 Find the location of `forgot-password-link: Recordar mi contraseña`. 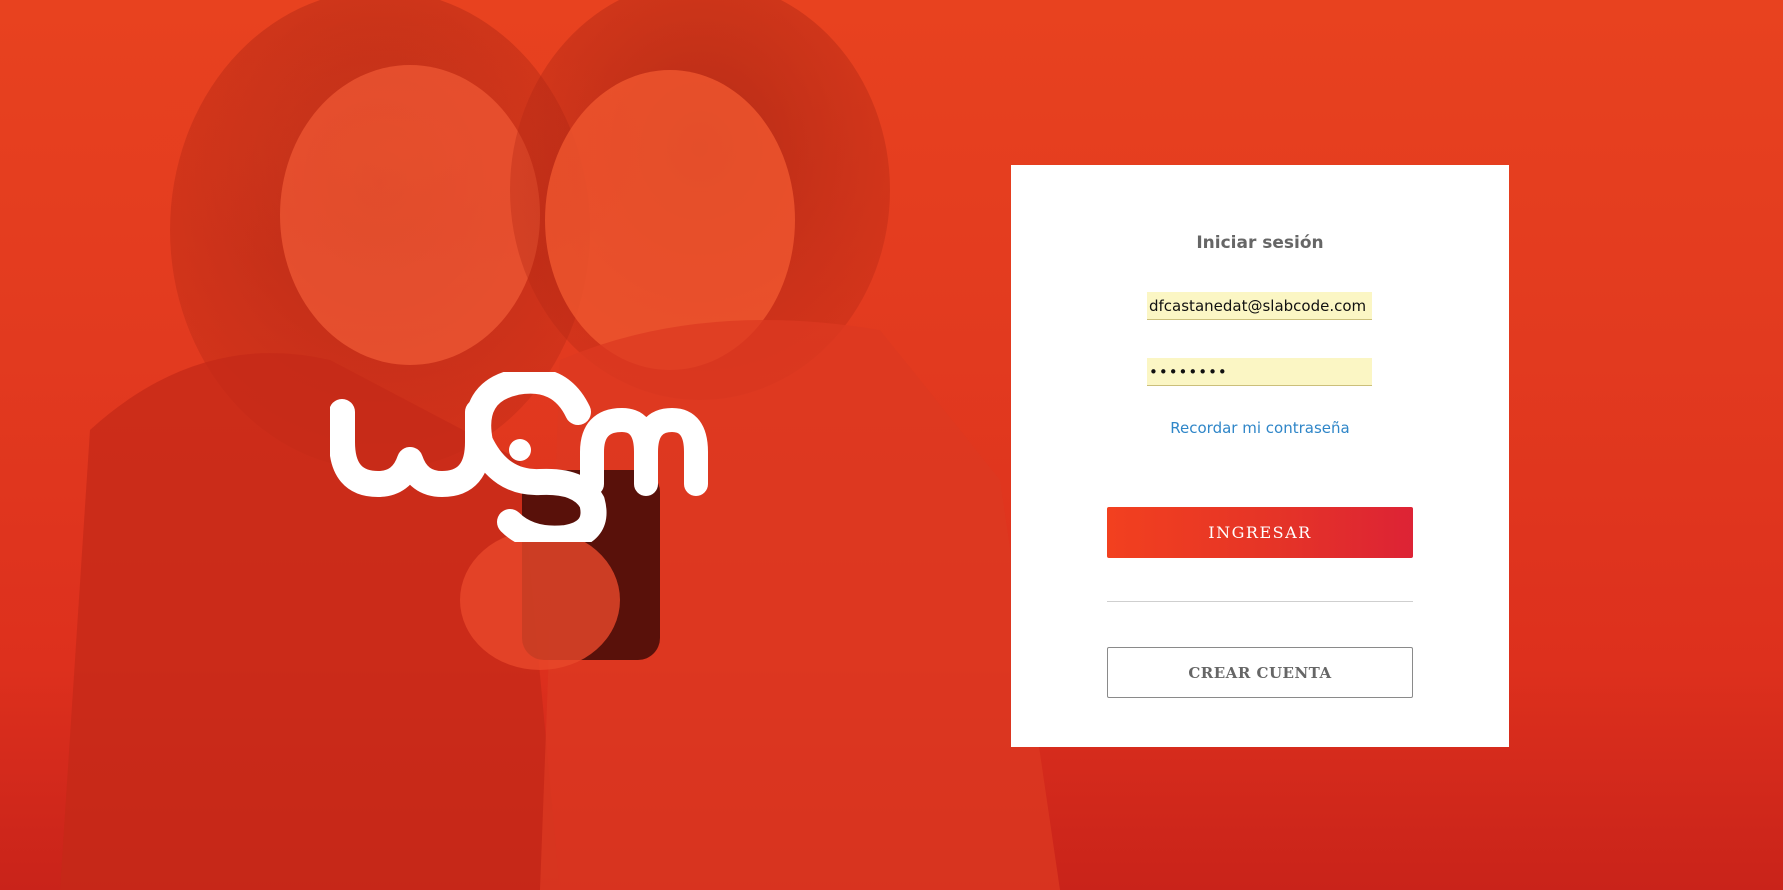

forgot-password-link: Recordar mi contraseña is located at coordinates (1260, 428).